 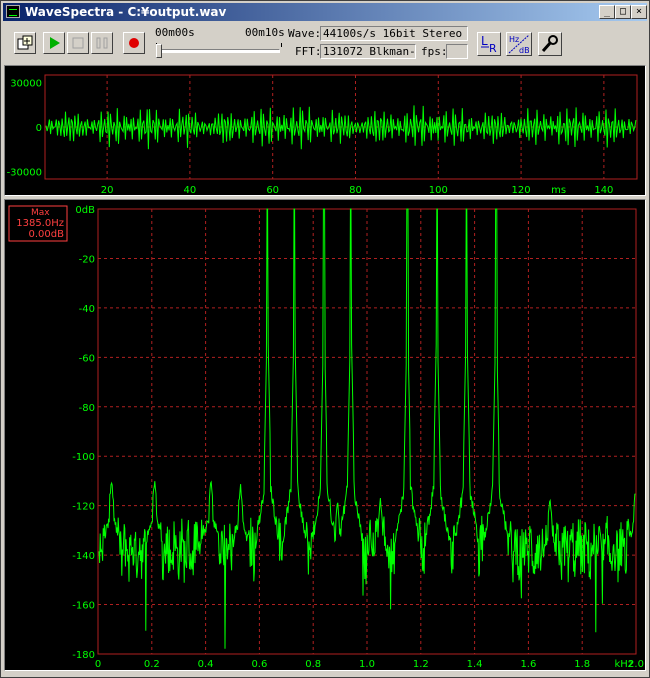 What do you see at coordinates (98, 664) in the screenshot?
I see `spectrum-x-tick: 0` at bounding box center [98, 664].